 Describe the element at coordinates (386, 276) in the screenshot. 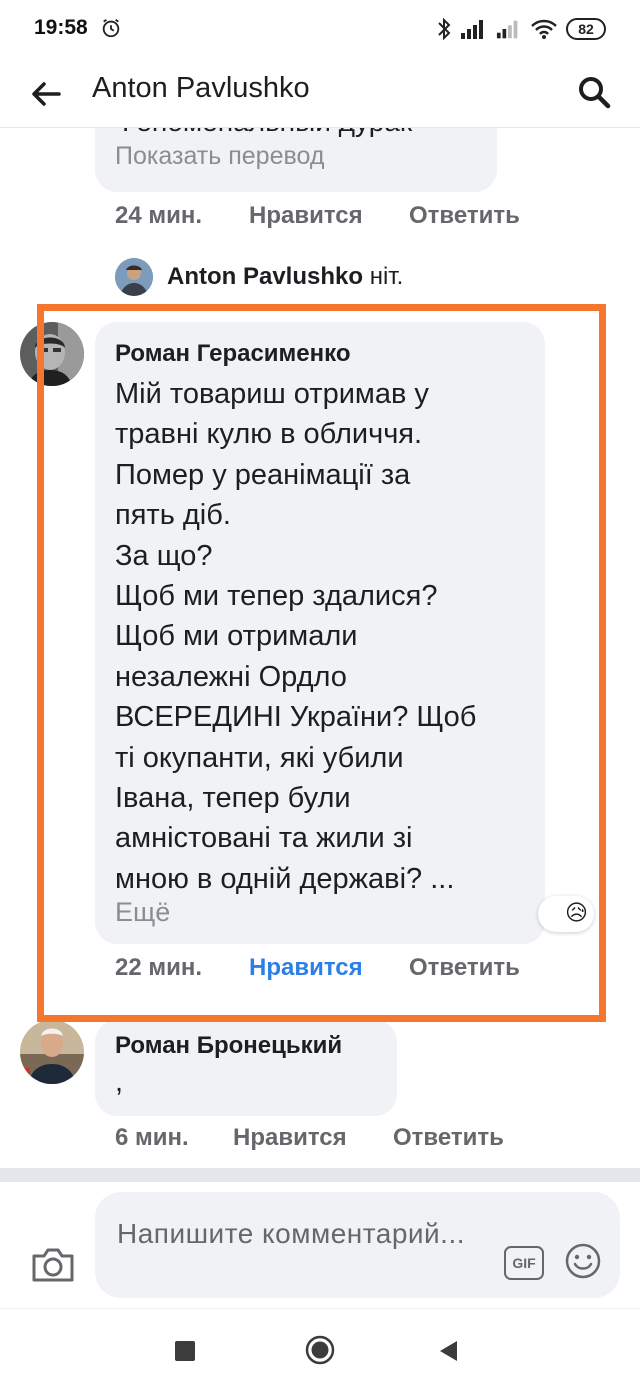

I see `reply-text: ніт.` at that location.